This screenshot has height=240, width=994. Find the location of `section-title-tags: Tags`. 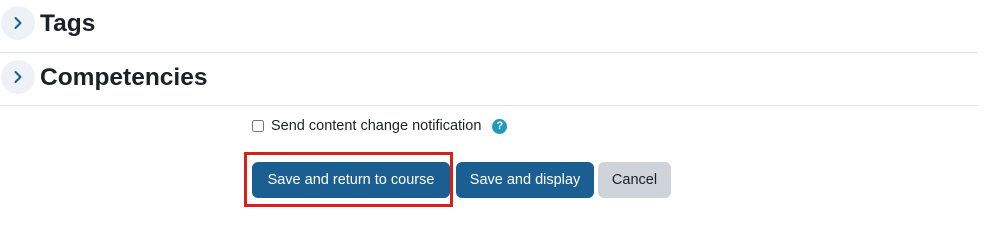

section-title-tags: Tags is located at coordinates (67, 24).